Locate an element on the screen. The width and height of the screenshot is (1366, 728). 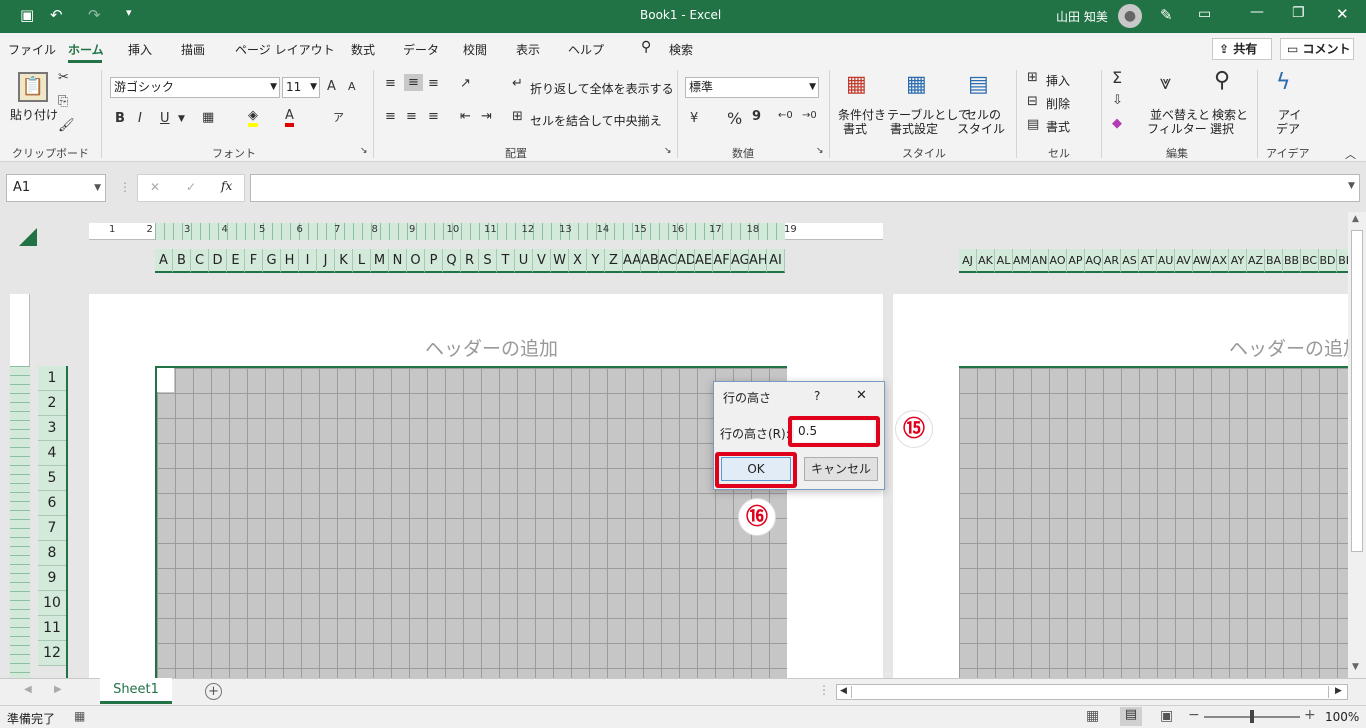
conditional-formatting-icon: ▦ is located at coordinates (856, 84).